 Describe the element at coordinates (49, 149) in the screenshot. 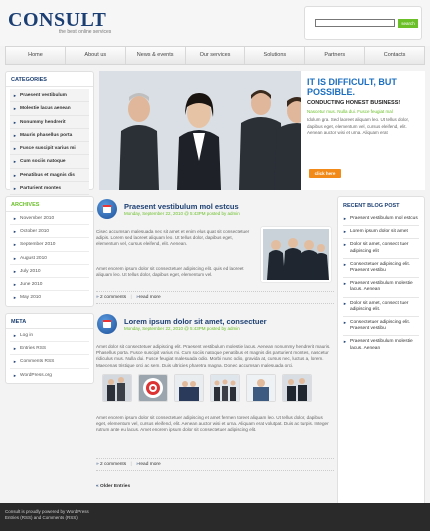

I see `category-item: ► Fusce suscipit varius mi` at that location.